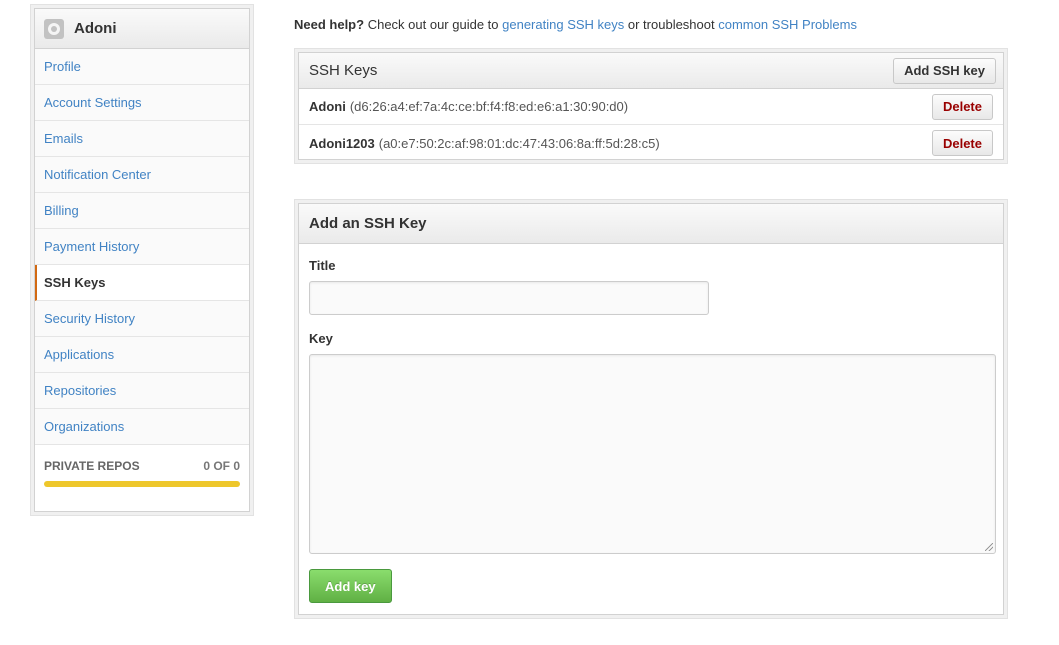  Describe the element at coordinates (343, 70) in the screenshot. I see `ssh-keys-title: SSH Keys` at that location.